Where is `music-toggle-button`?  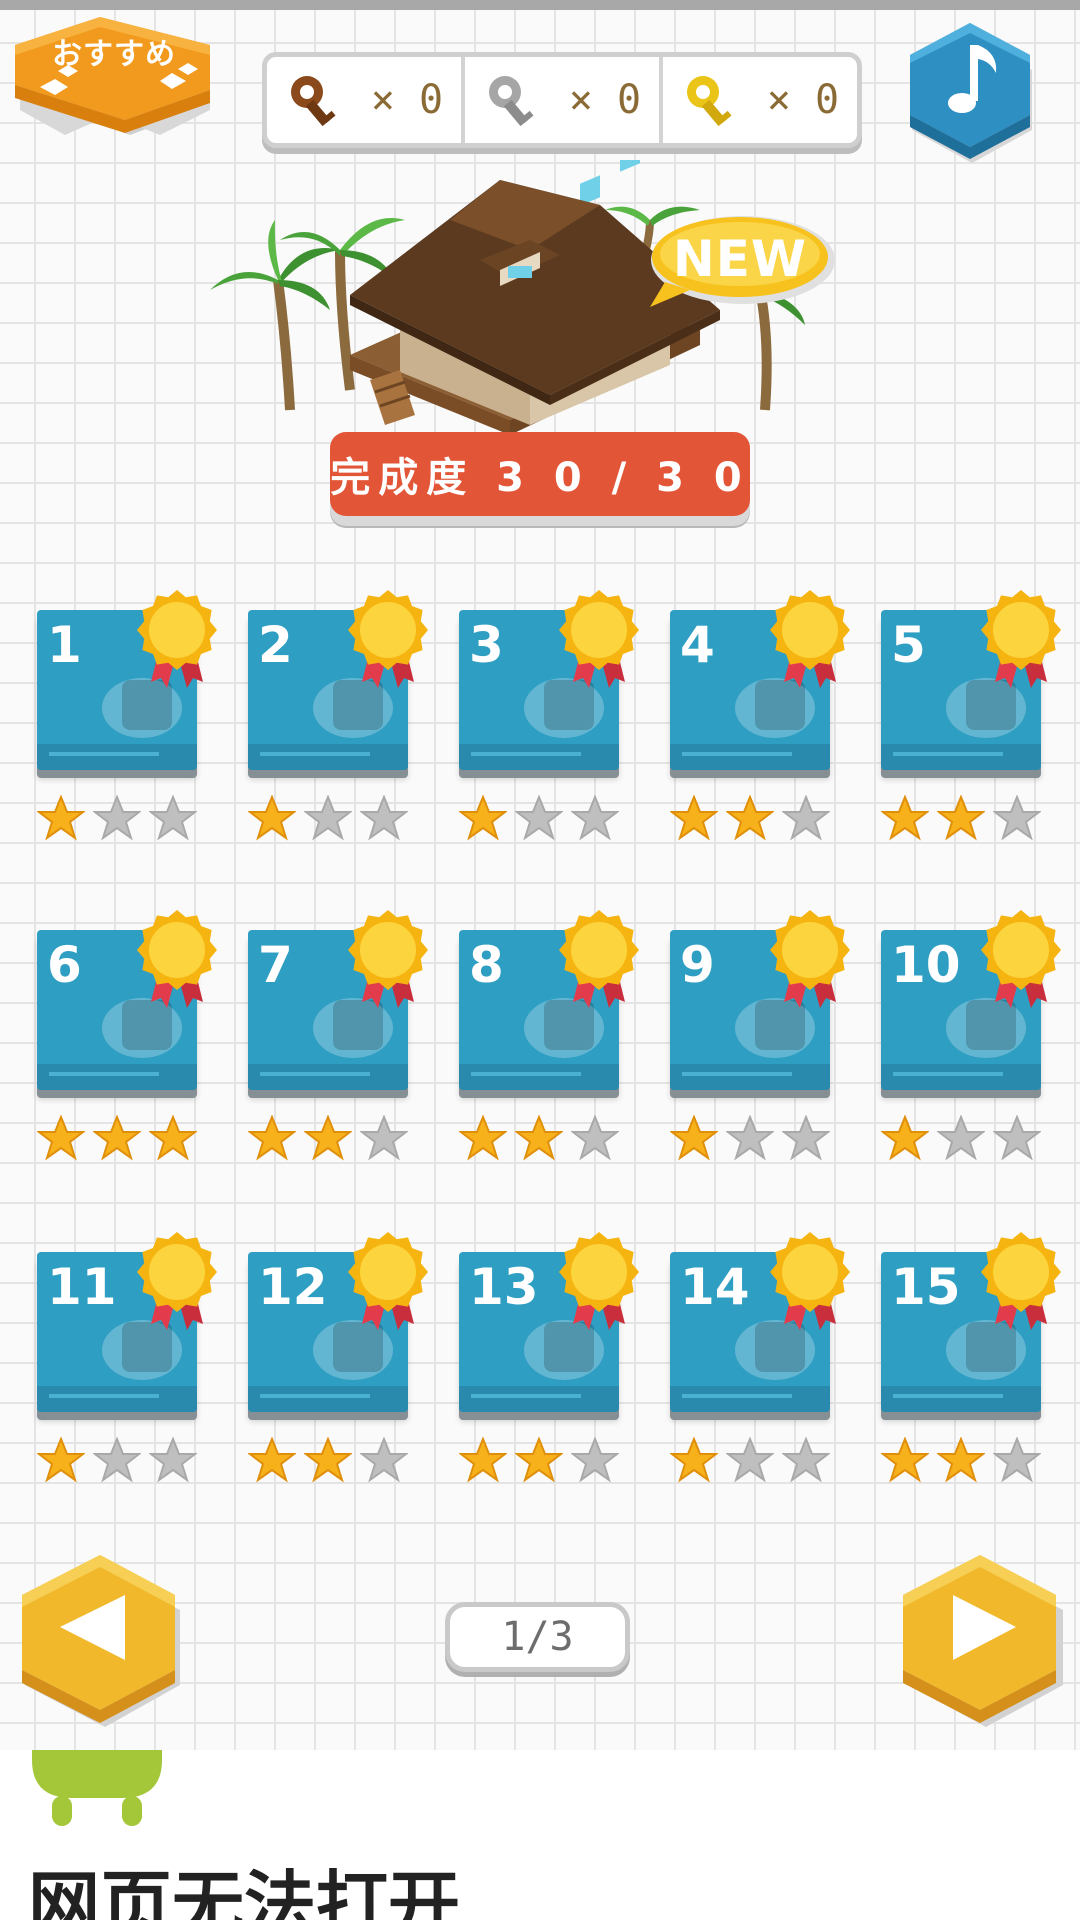
music-toggle-button is located at coordinates (975, 95).